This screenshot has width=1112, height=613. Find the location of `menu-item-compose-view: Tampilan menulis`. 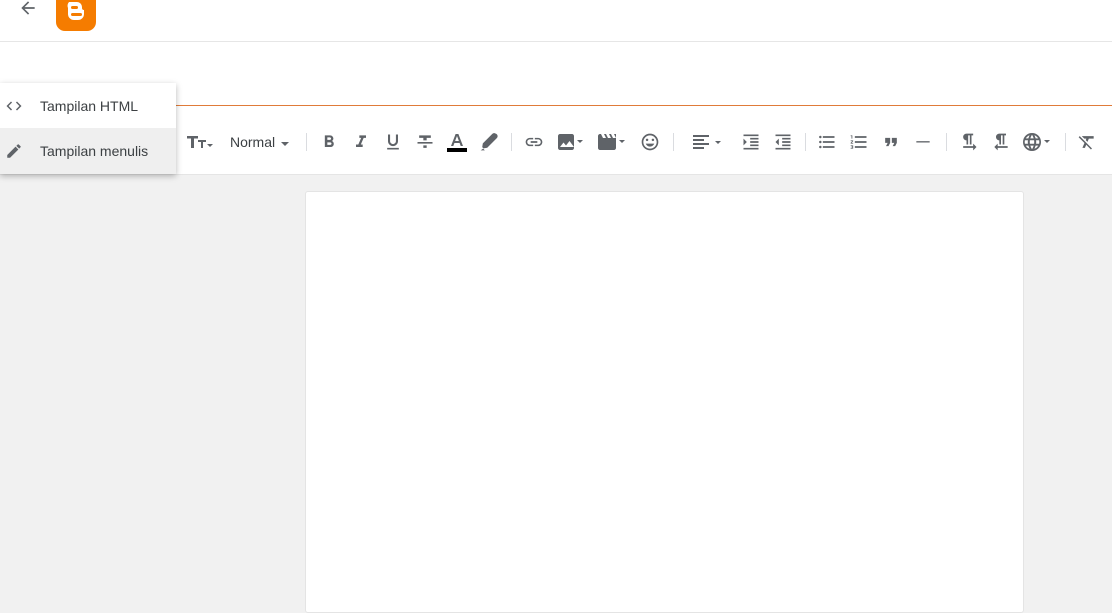

menu-item-compose-view: Tampilan menulis is located at coordinates (88, 151).